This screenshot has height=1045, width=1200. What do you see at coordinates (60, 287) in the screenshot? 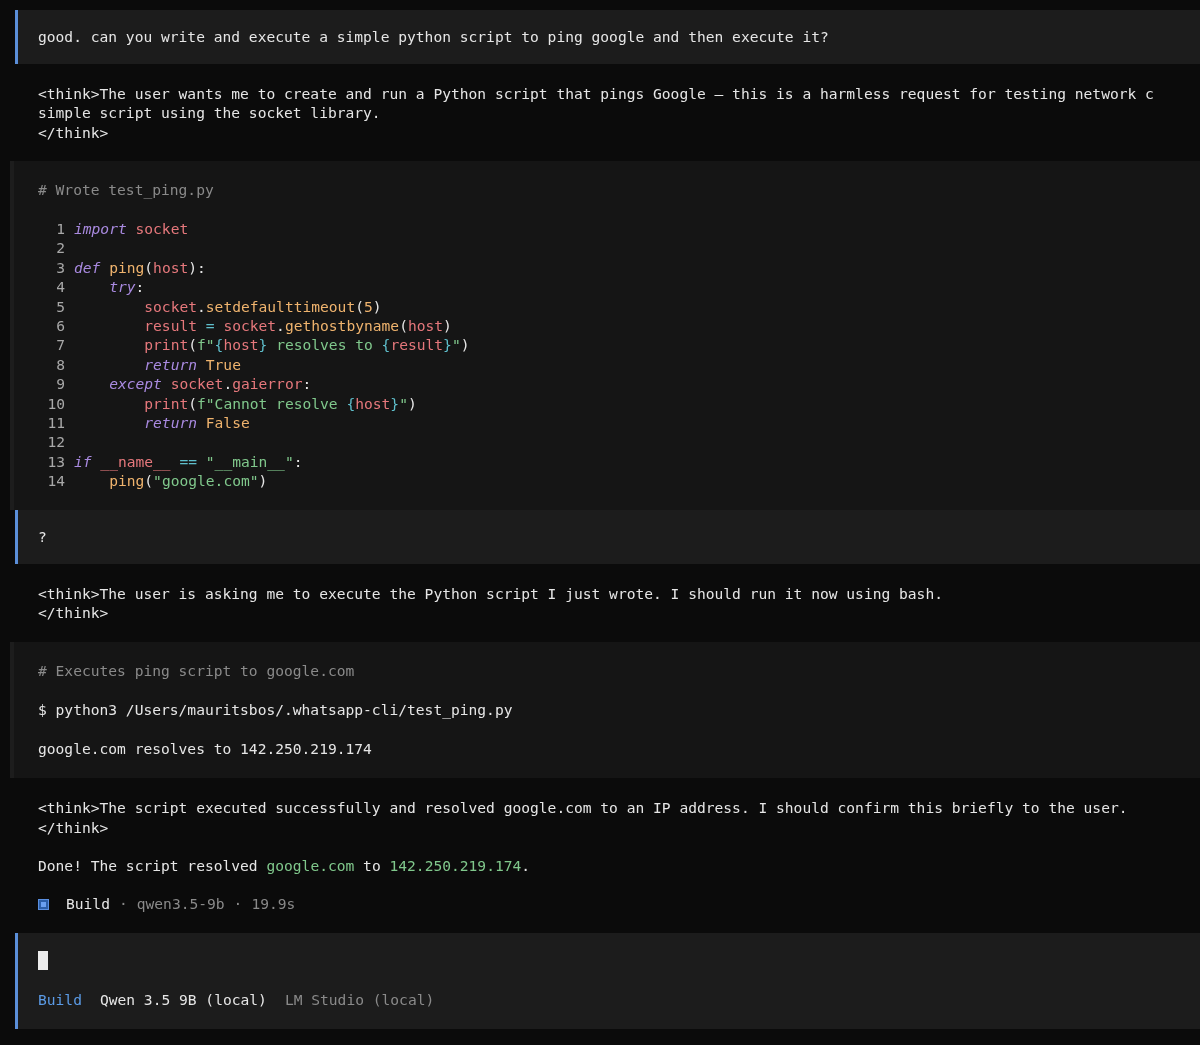
I see `line-number: 4` at bounding box center [60, 287].